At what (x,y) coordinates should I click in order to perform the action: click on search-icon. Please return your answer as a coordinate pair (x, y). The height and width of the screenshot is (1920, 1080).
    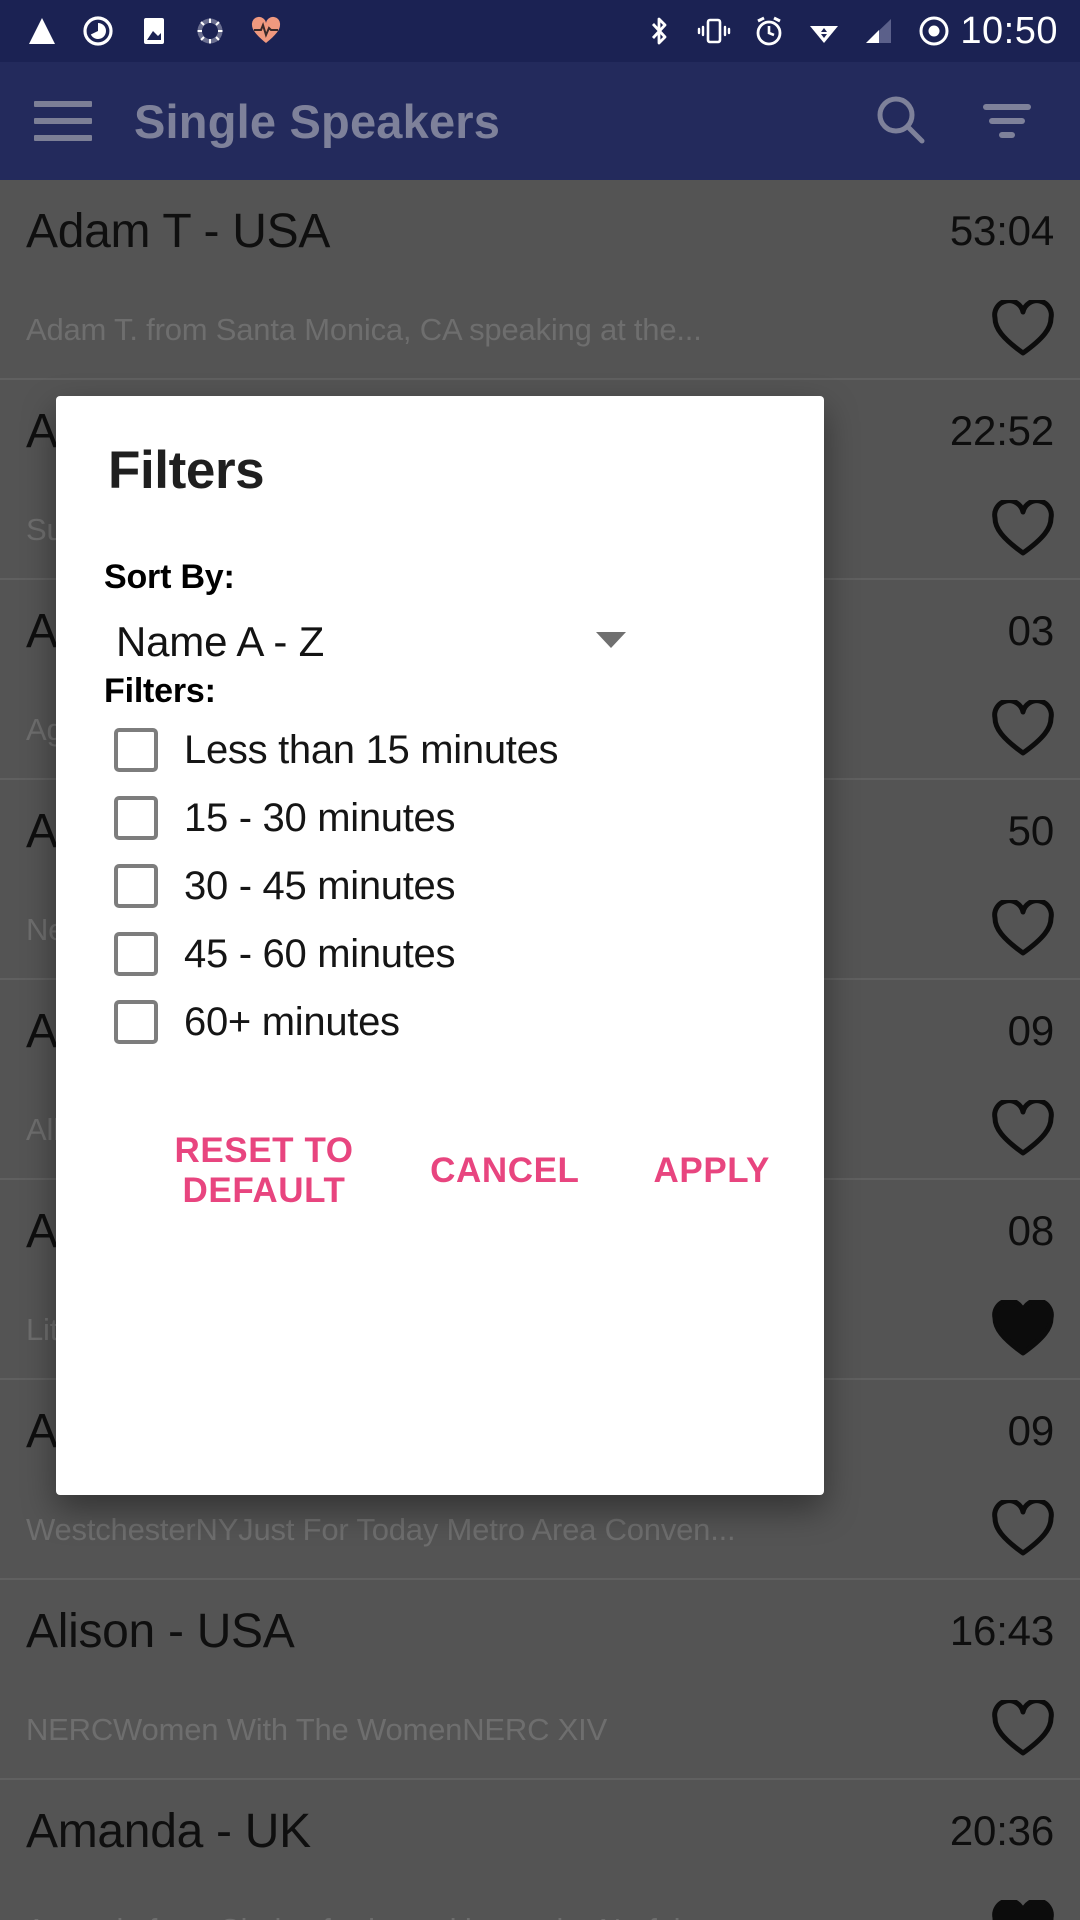
    Looking at the image, I should click on (901, 121).